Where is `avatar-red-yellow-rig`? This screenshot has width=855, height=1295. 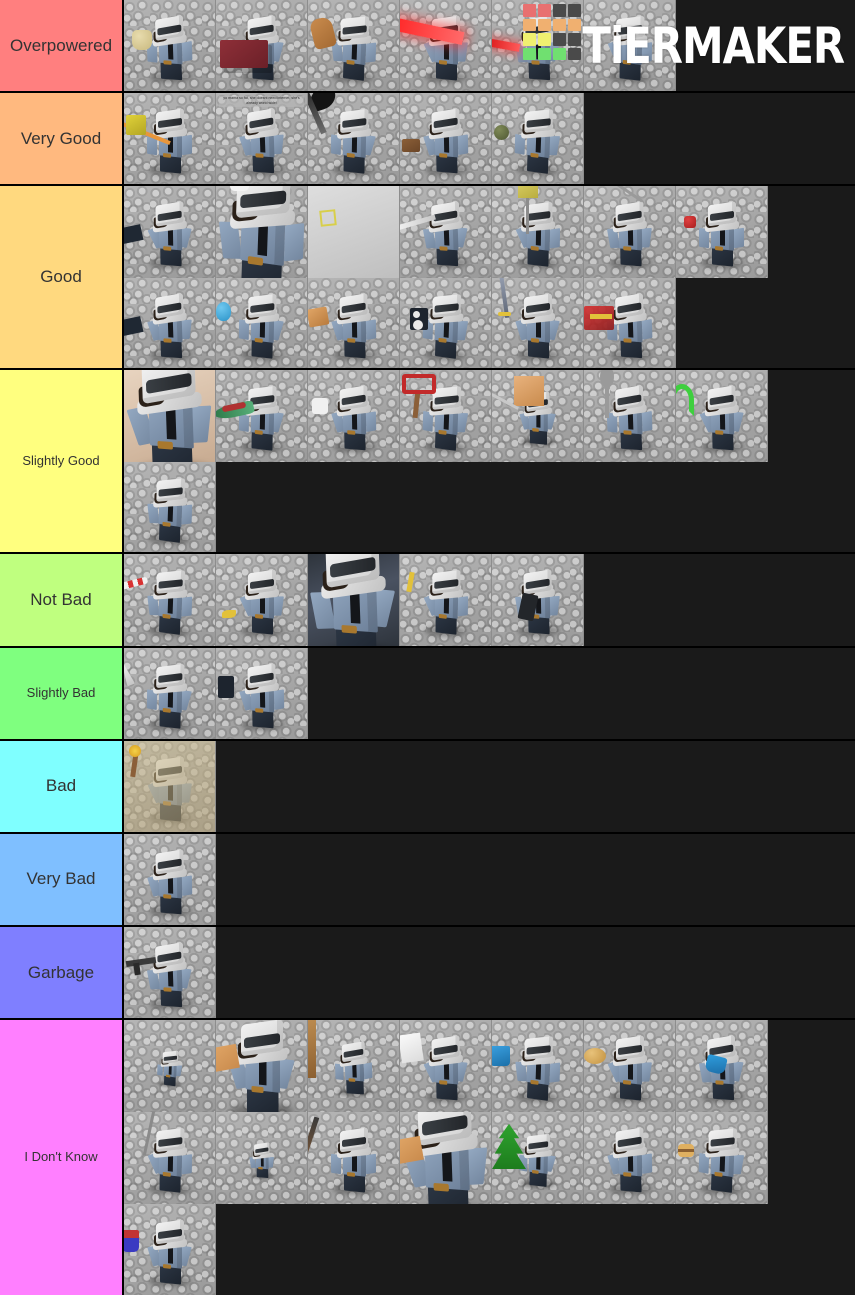 avatar-red-yellow-rig is located at coordinates (630, 323).